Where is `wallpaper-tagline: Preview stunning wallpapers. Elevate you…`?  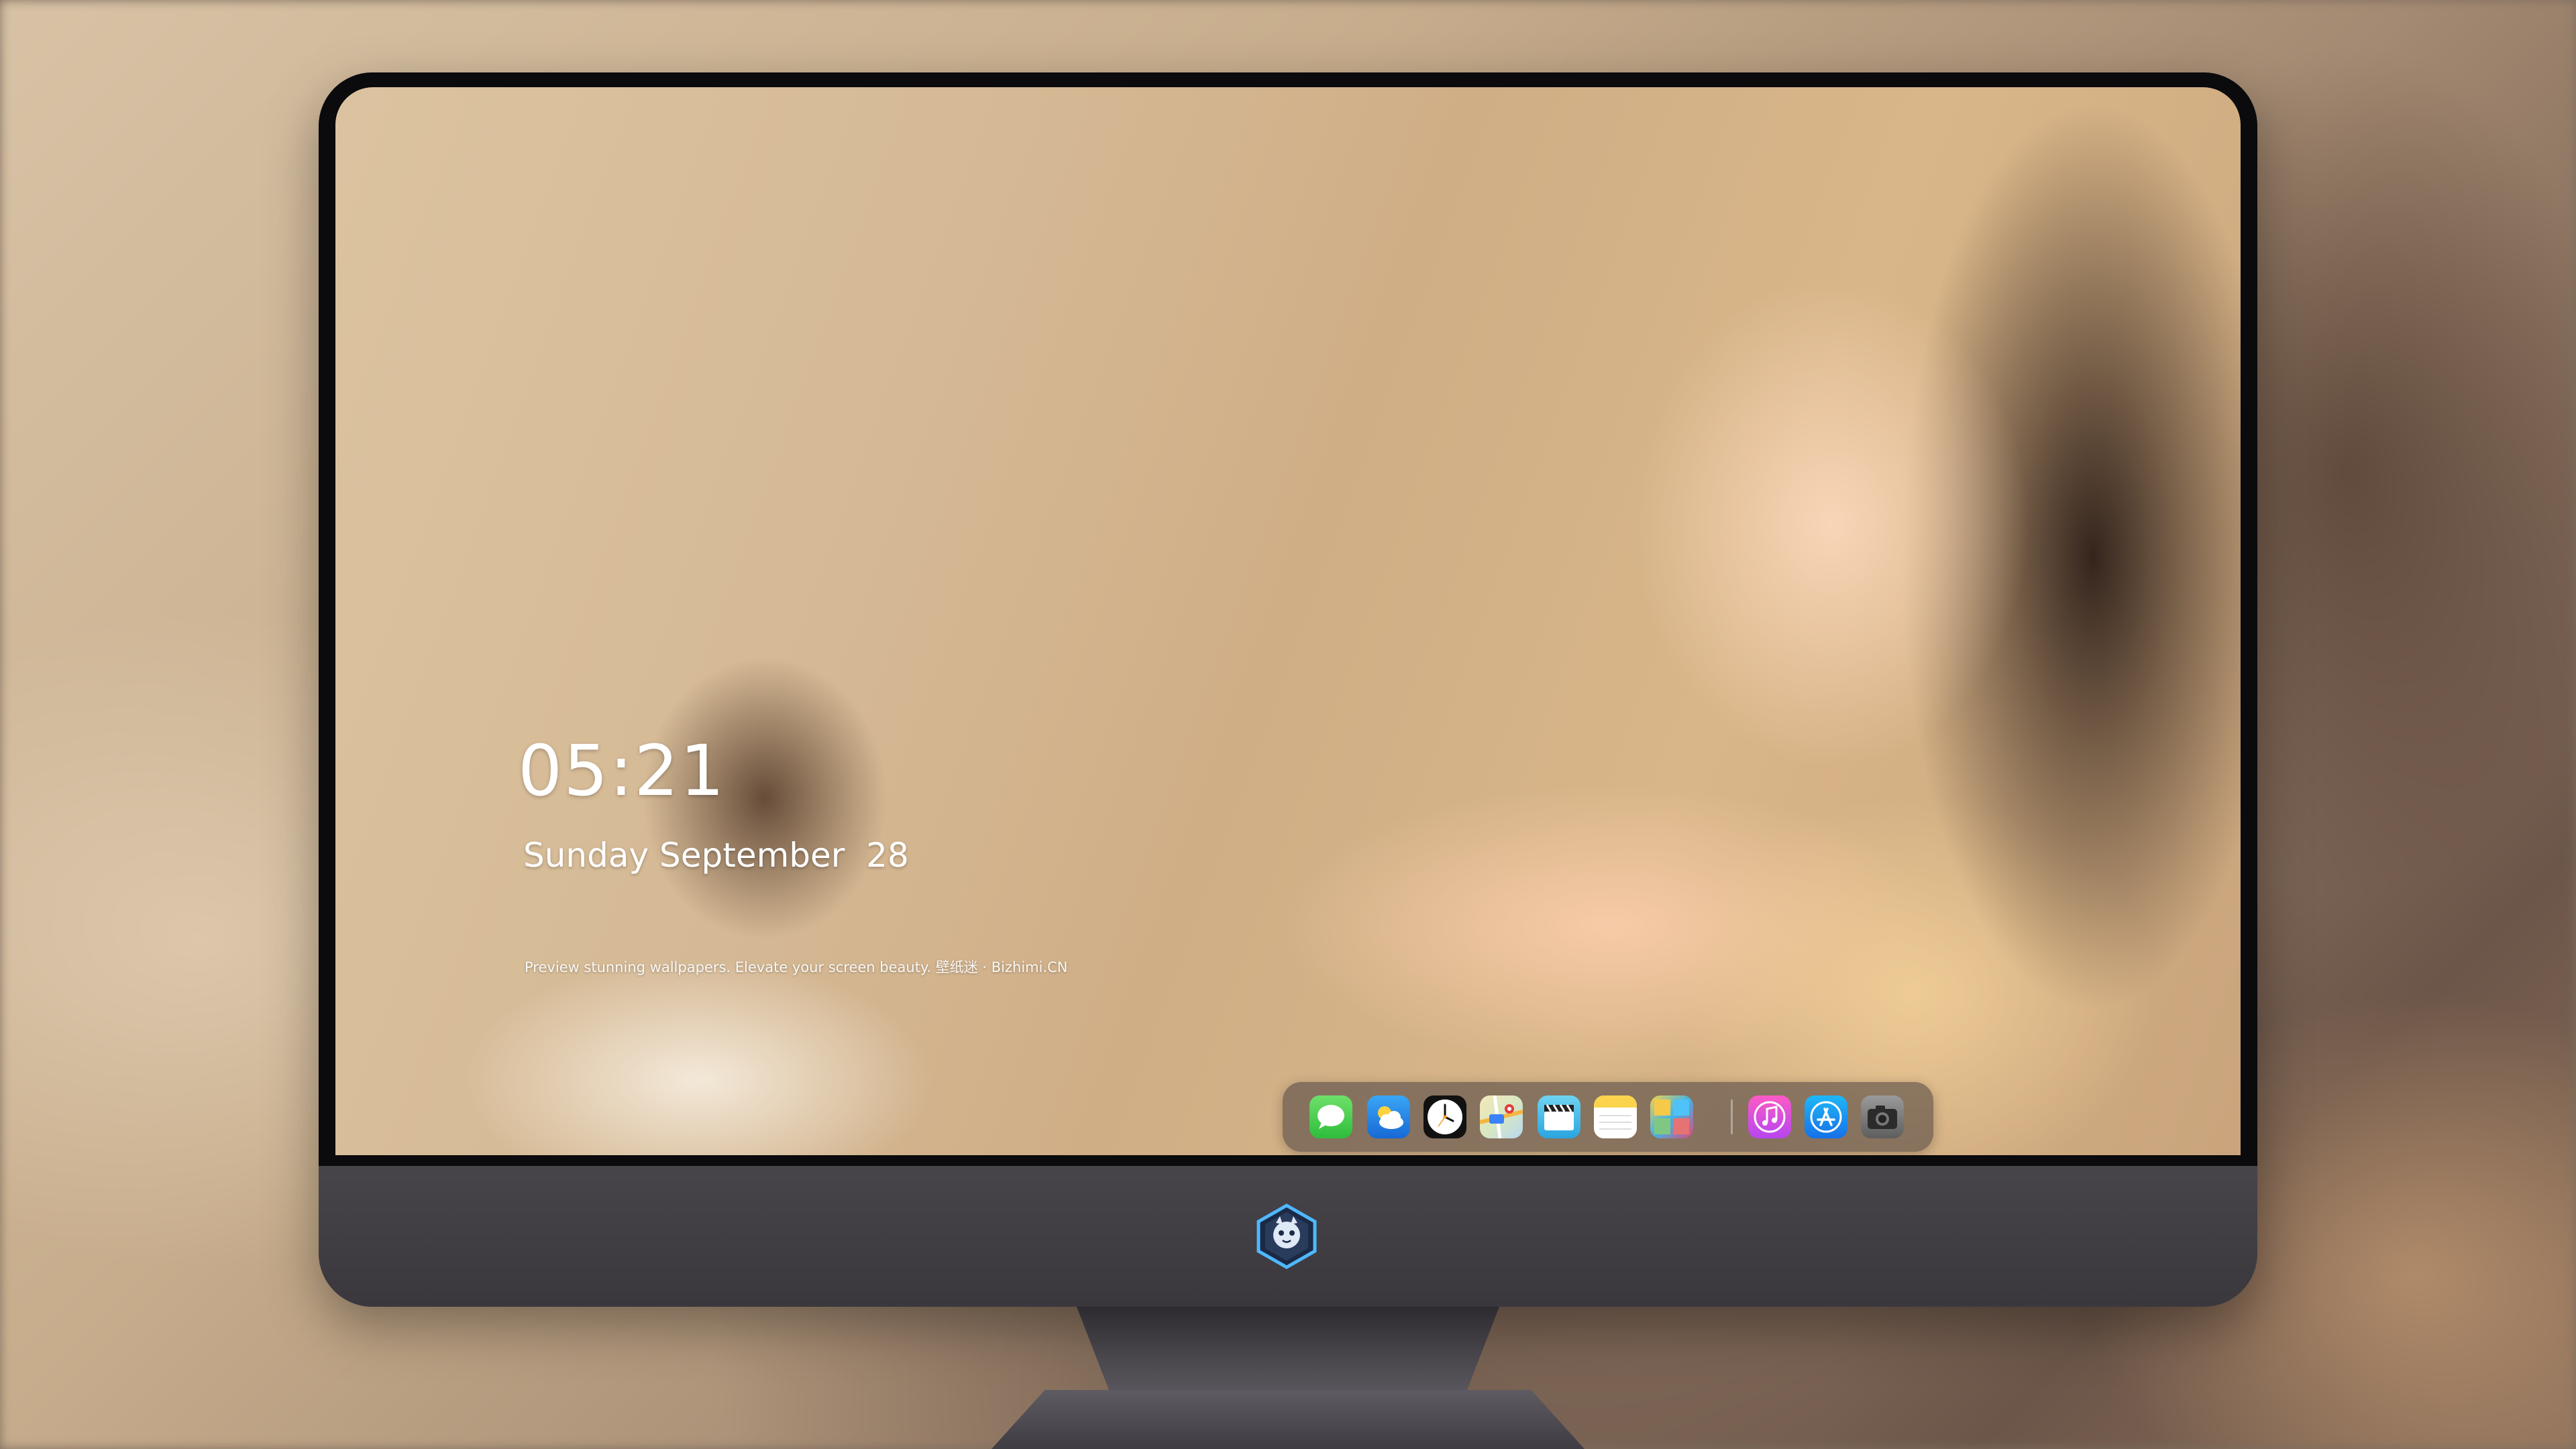 wallpaper-tagline: Preview stunning wallpapers. Elevate you… is located at coordinates (796, 967).